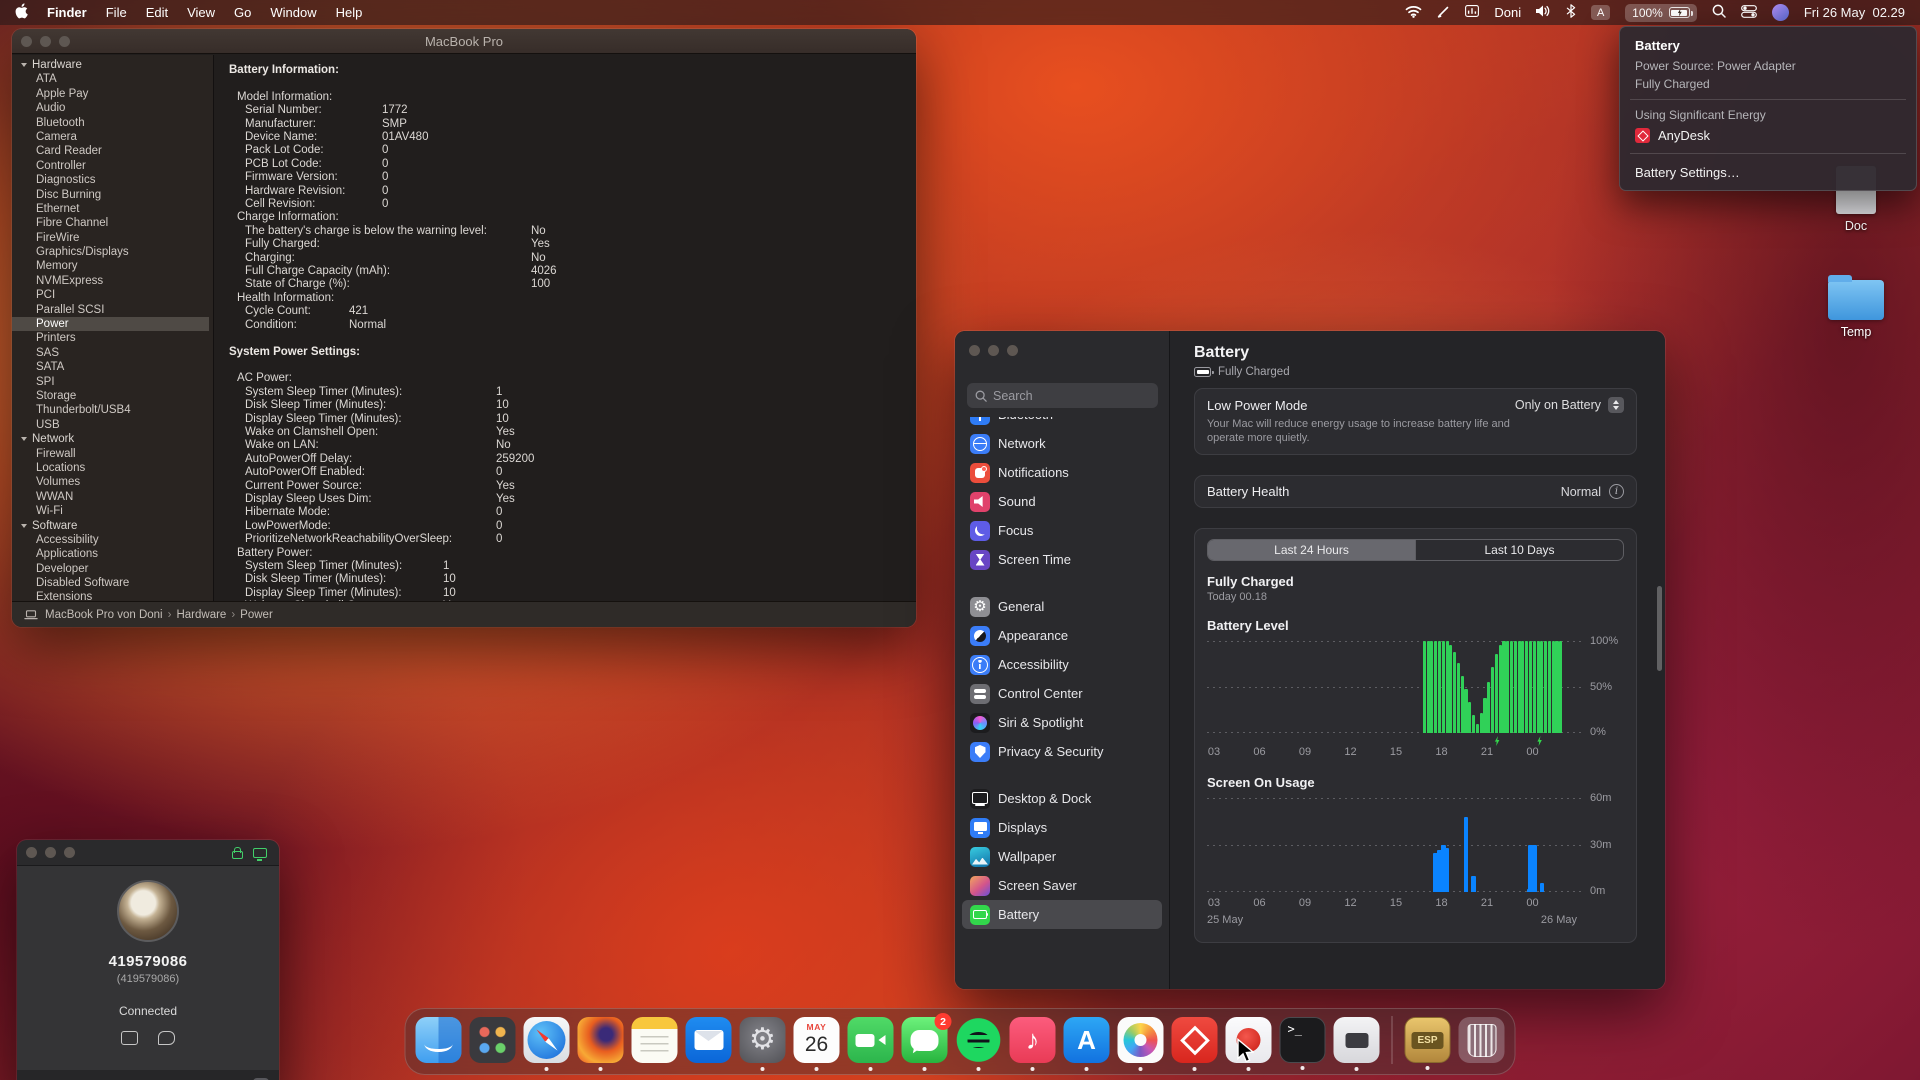  I want to click on sysinfo-item-nvmexpress: NVMExpress, so click(110, 281).